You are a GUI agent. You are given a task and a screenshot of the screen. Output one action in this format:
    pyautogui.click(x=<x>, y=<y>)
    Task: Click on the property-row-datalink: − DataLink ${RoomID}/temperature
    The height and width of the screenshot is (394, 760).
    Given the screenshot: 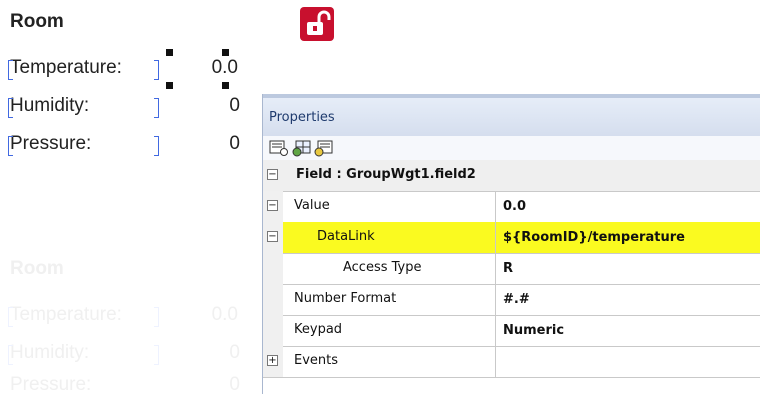 What is the action you would take?
    pyautogui.click(x=511, y=238)
    